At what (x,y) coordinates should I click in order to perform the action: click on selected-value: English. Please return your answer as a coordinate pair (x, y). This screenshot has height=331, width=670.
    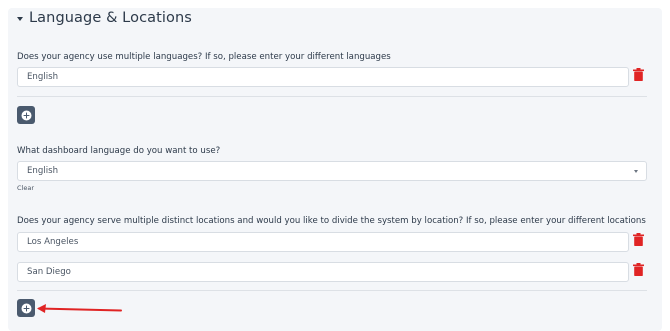
    Looking at the image, I should click on (43, 171).